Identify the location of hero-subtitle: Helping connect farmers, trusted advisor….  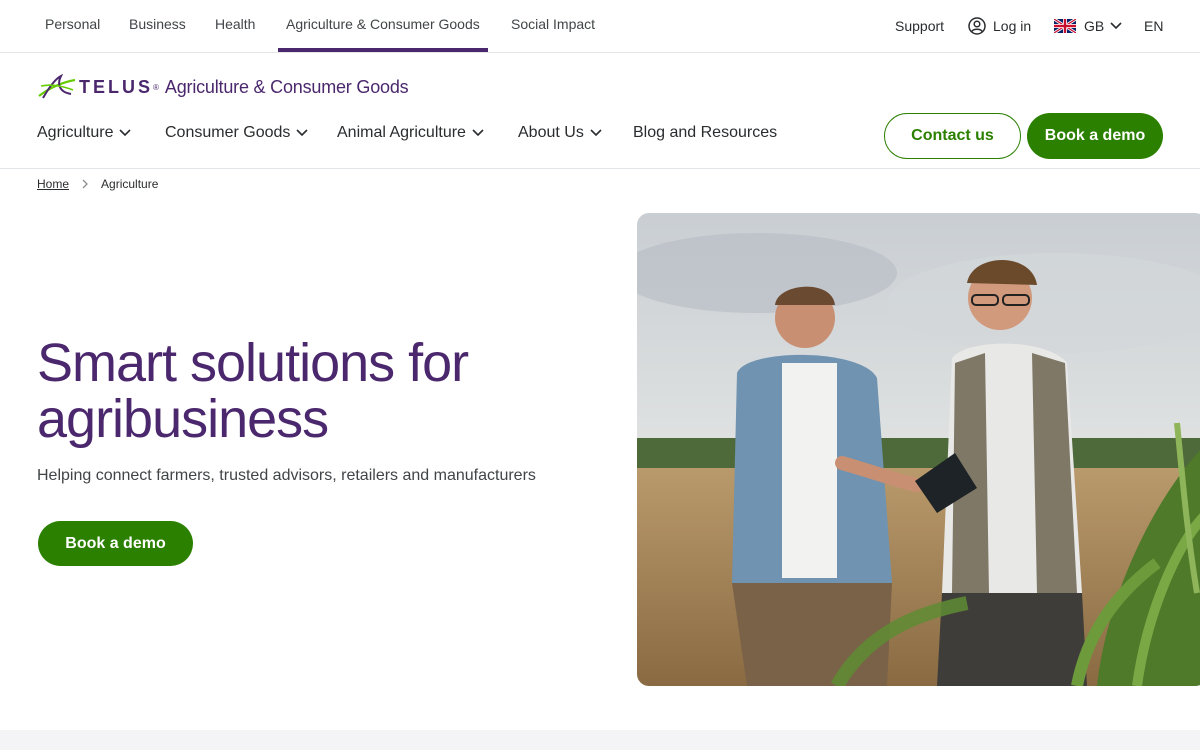
(286, 475).